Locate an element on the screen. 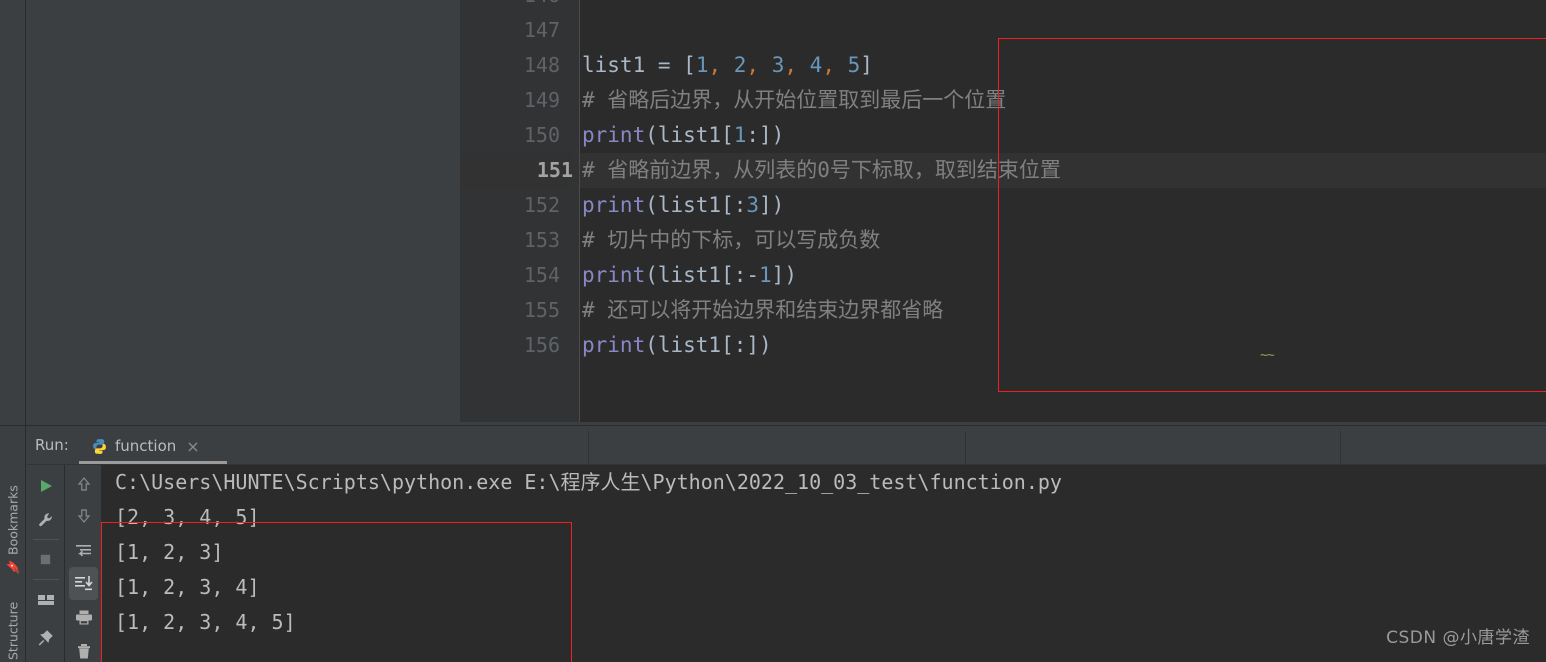 This screenshot has height=662, width=1546. sidebar-item-bookmarks: 🔖 Bookmarks is located at coordinates (13, 519).